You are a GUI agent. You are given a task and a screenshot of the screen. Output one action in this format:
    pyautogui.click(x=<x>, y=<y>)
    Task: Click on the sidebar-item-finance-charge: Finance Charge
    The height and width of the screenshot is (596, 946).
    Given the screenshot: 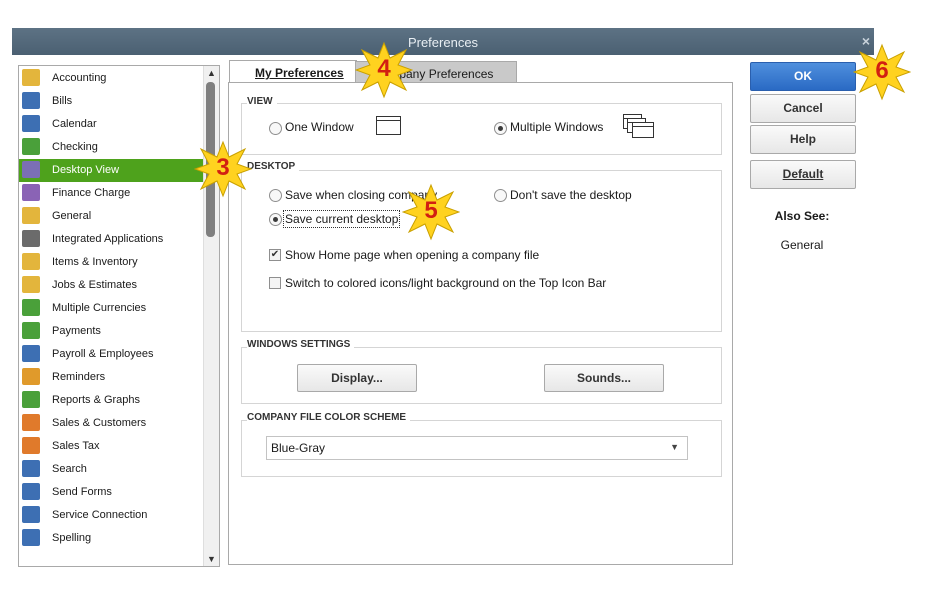 What is the action you would take?
    pyautogui.click(x=111, y=193)
    